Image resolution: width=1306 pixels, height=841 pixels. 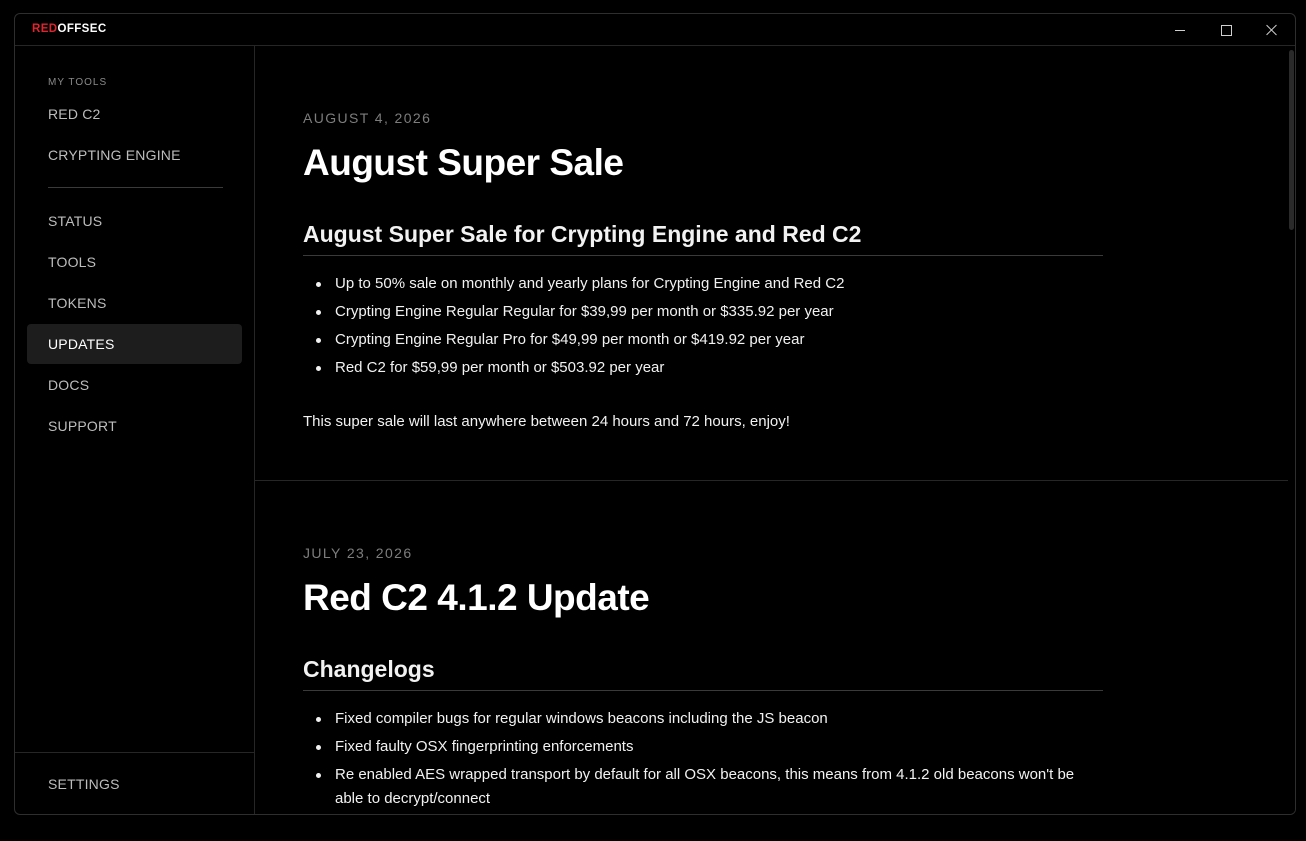 What do you see at coordinates (134, 784) in the screenshot?
I see `sidebar-item-settings: SETTINGS` at bounding box center [134, 784].